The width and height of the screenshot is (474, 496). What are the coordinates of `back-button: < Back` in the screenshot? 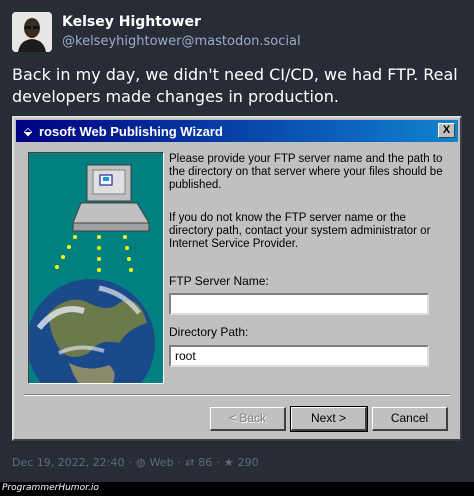 It's located at (248, 419).